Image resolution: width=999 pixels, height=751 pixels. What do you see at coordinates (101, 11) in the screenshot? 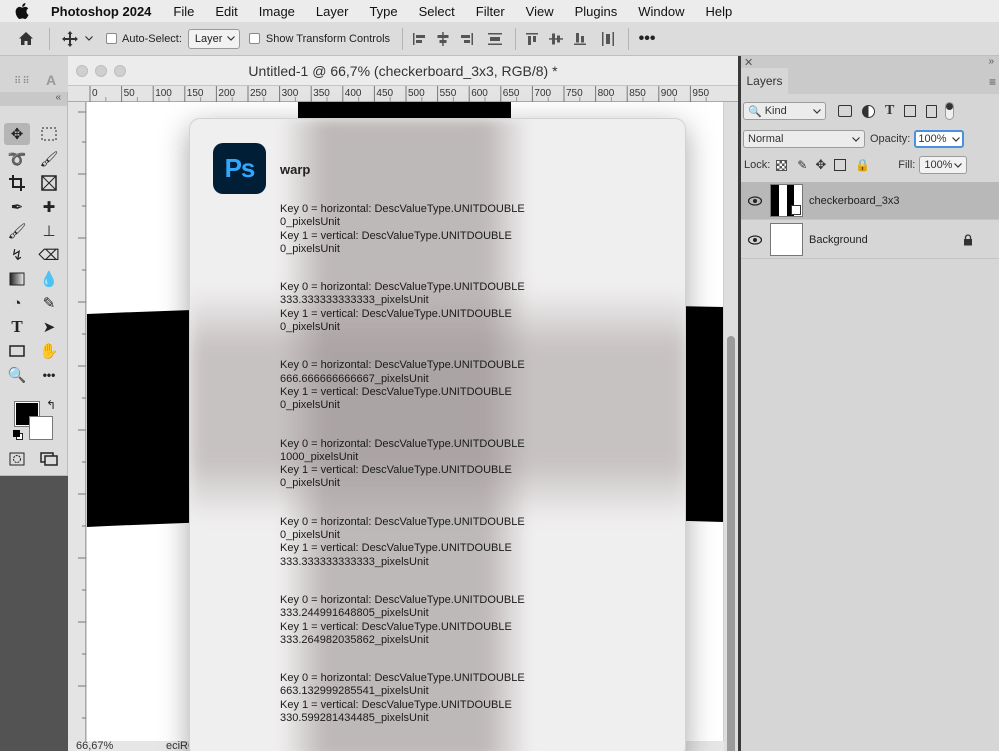
I see `app-name: Photoshop 2024` at bounding box center [101, 11].